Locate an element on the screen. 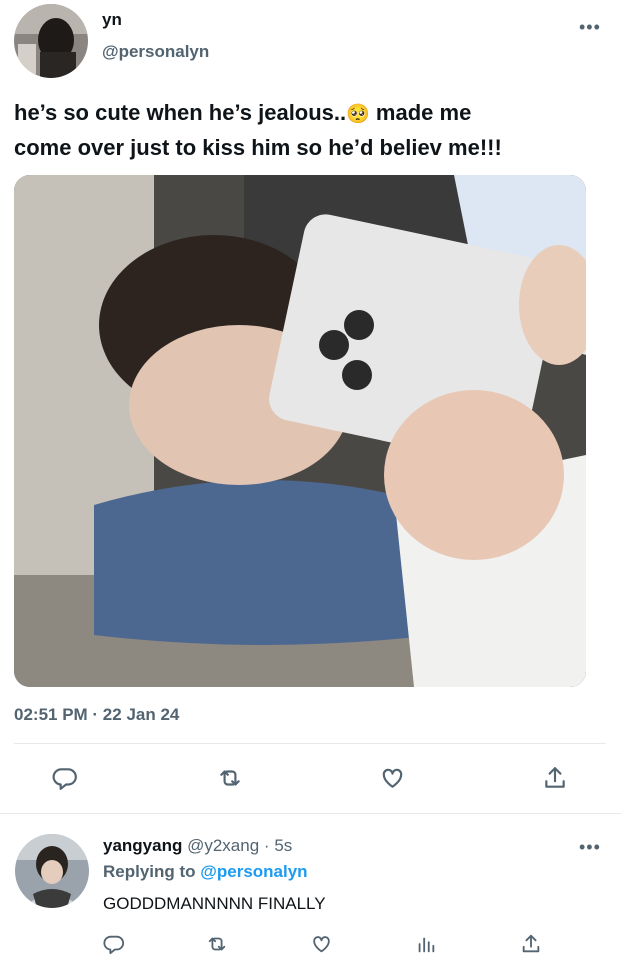 The width and height of the screenshot is (621, 960). more-options-icon: ••• is located at coordinates (590, 27).